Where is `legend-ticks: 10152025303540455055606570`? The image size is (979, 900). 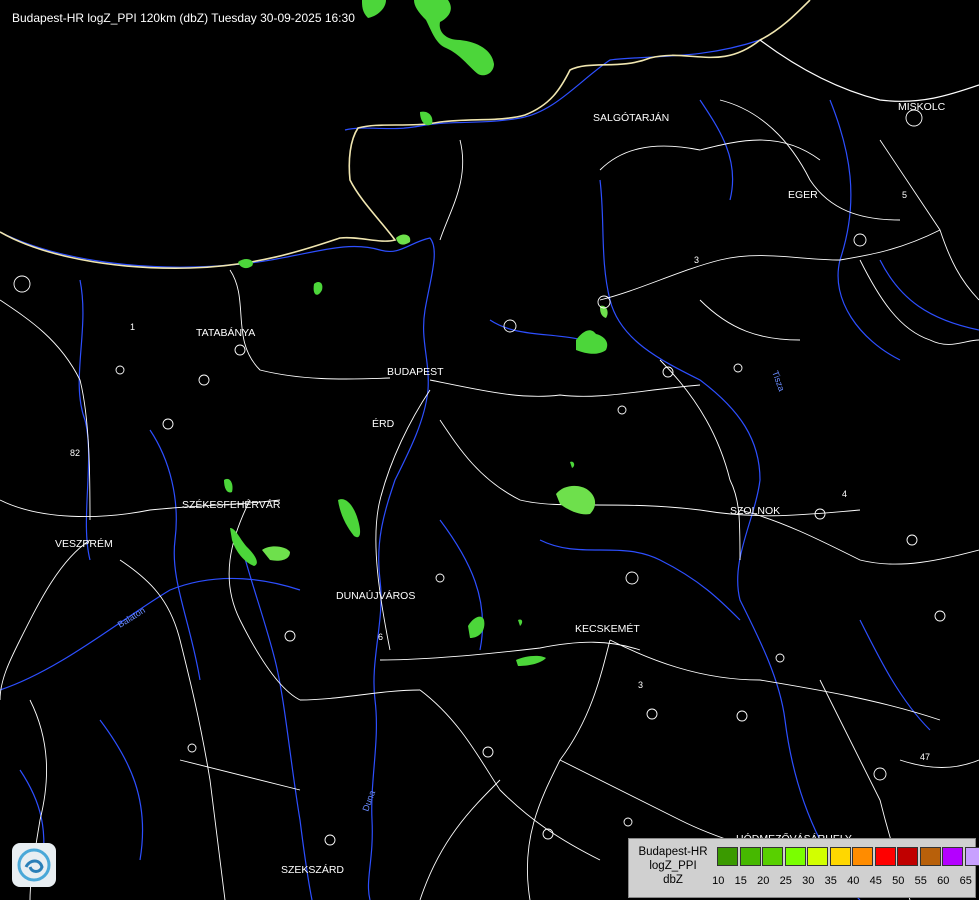
legend-ticks: 10152025303540455055606570 is located at coordinates (843, 881).